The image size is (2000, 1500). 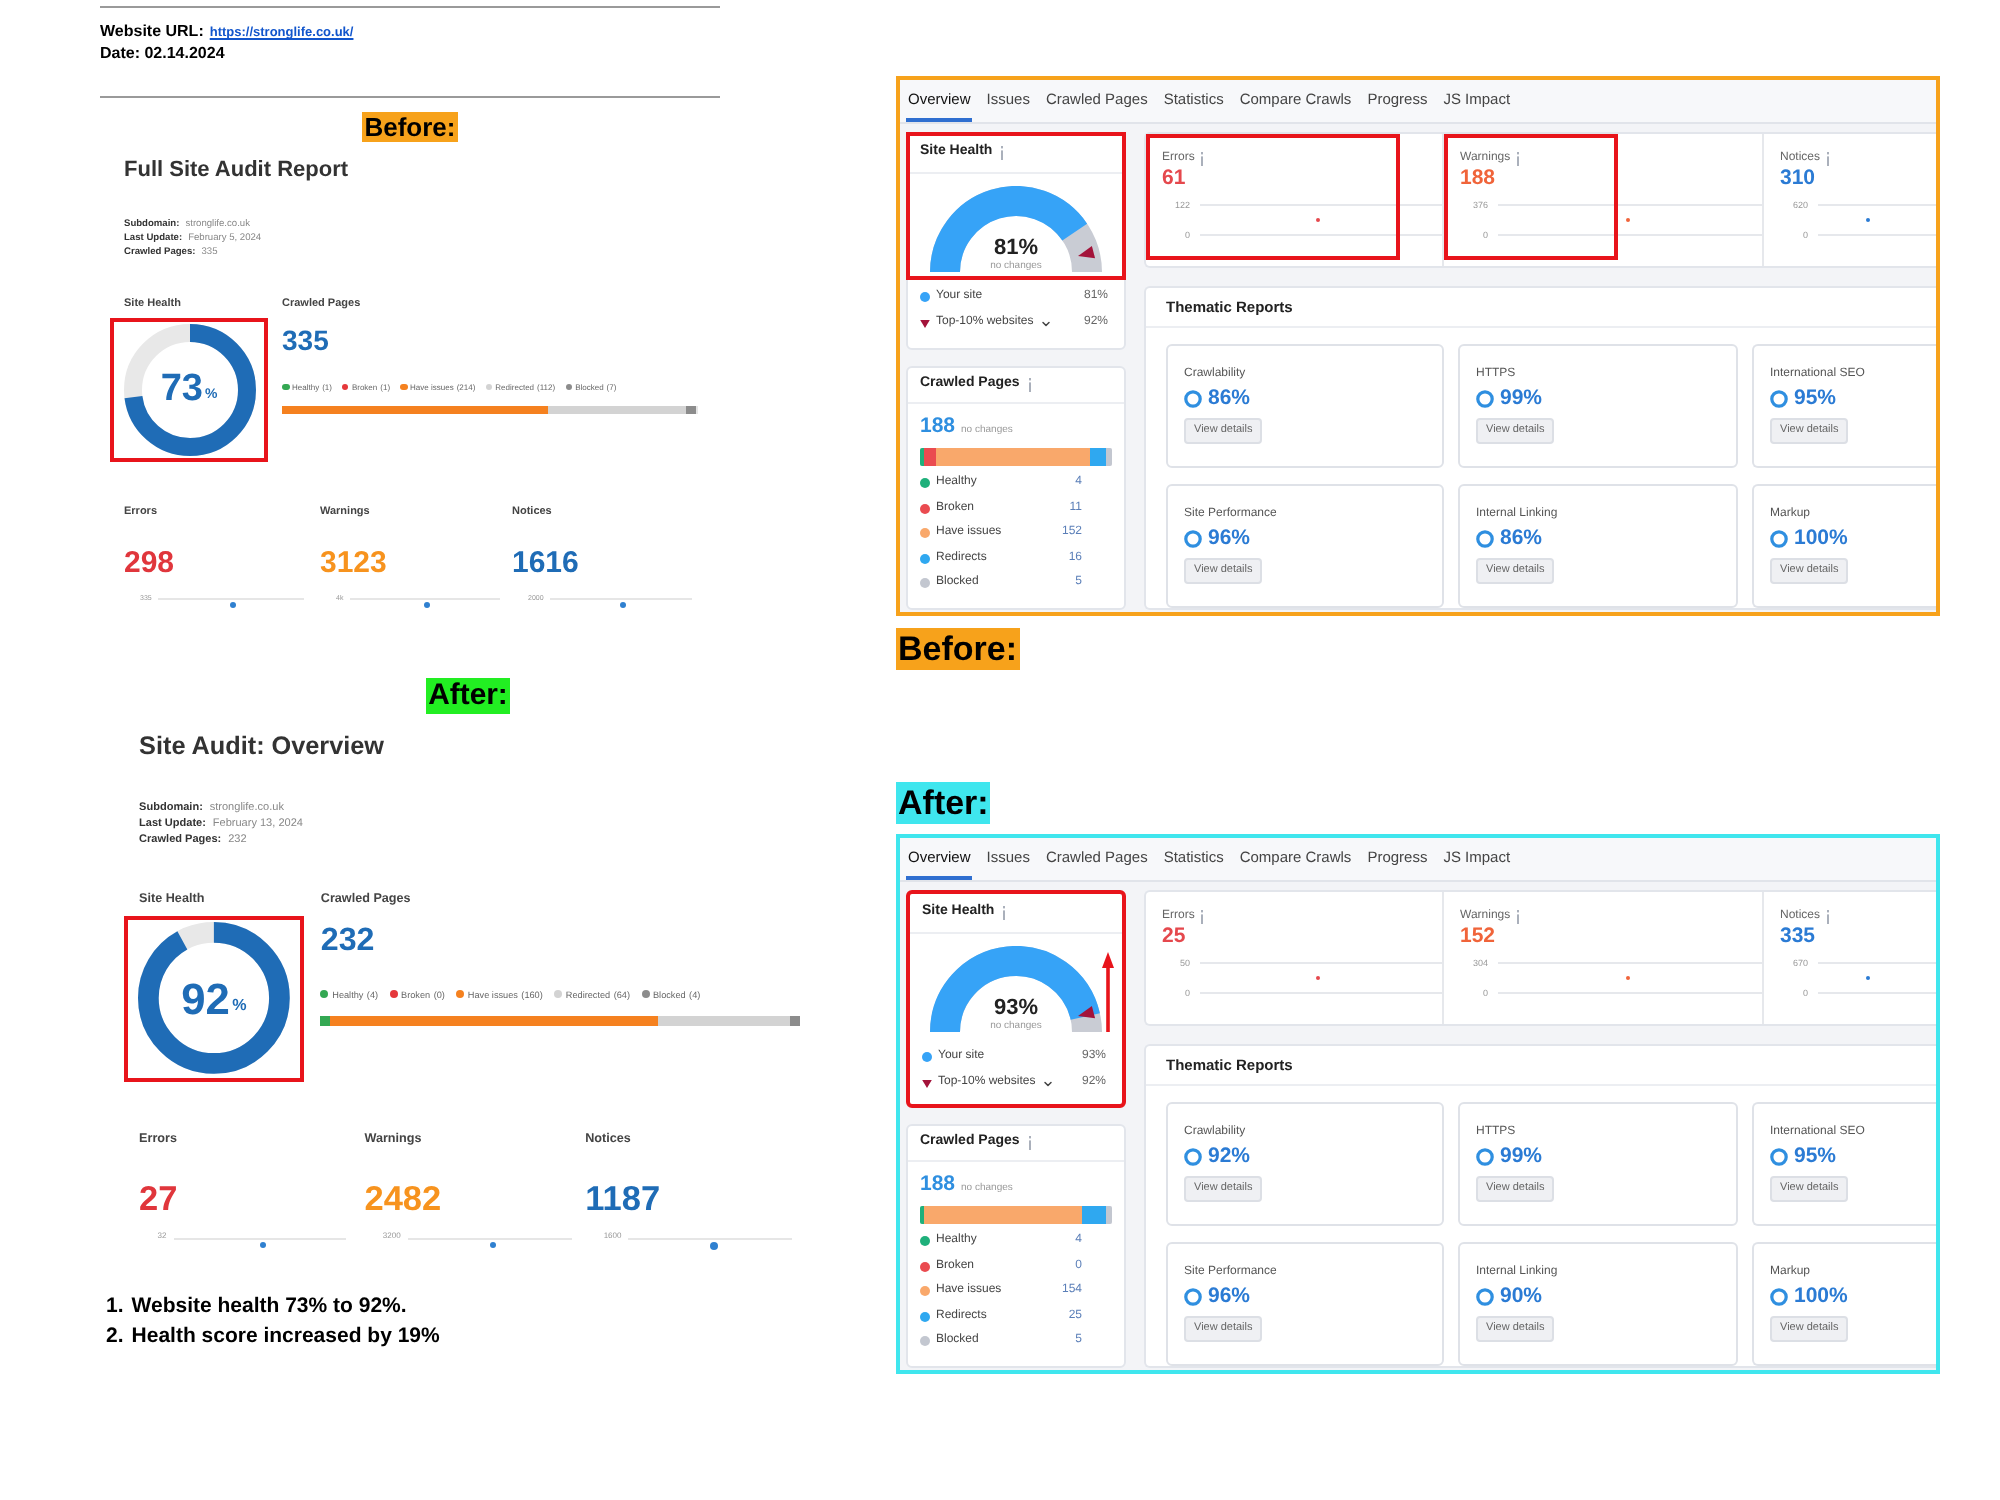 I want to click on crawled-pages-count: 335, so click(x=306, y=340).